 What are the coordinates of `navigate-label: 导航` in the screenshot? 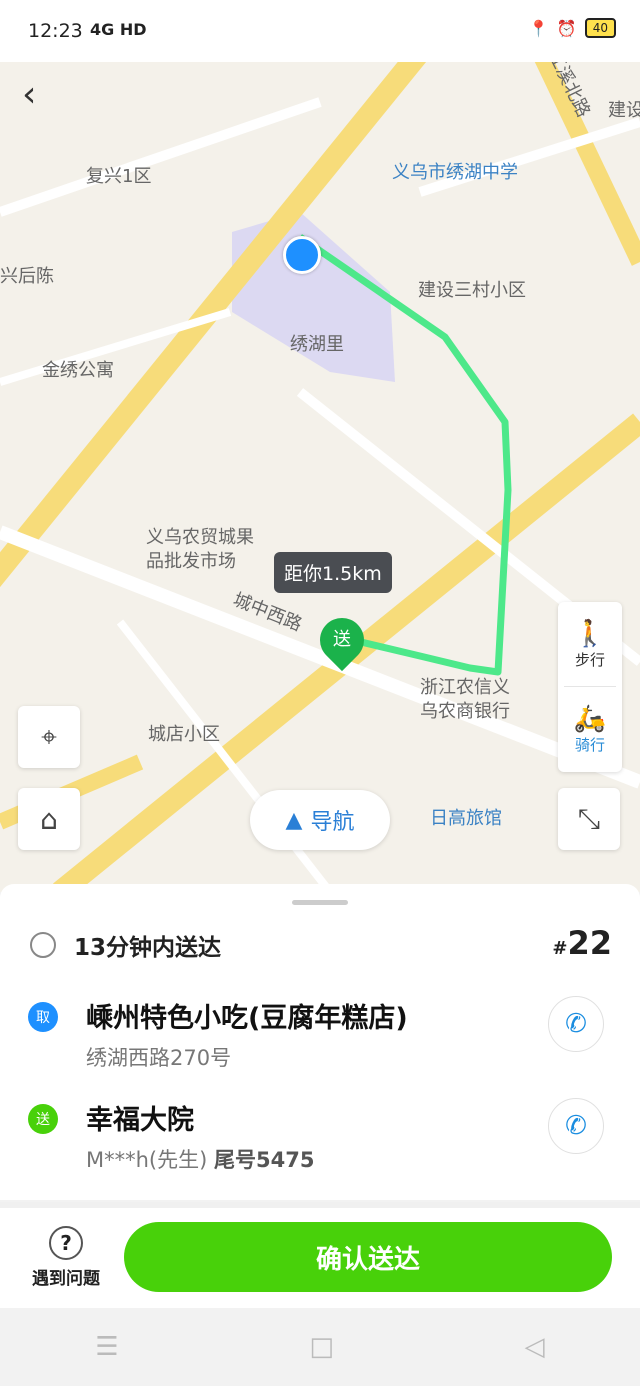 It's located at (332, 822).